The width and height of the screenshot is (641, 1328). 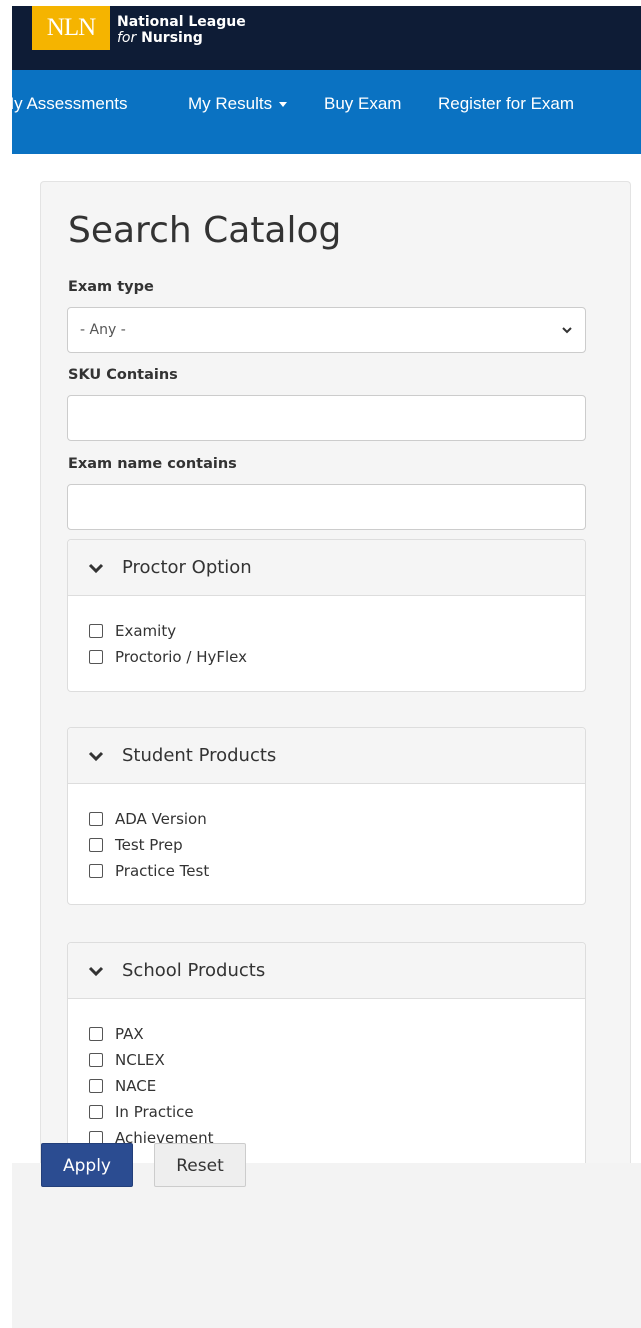 I want to click on nav-my-assessments: My Assessments, so click(x=64, y=104).